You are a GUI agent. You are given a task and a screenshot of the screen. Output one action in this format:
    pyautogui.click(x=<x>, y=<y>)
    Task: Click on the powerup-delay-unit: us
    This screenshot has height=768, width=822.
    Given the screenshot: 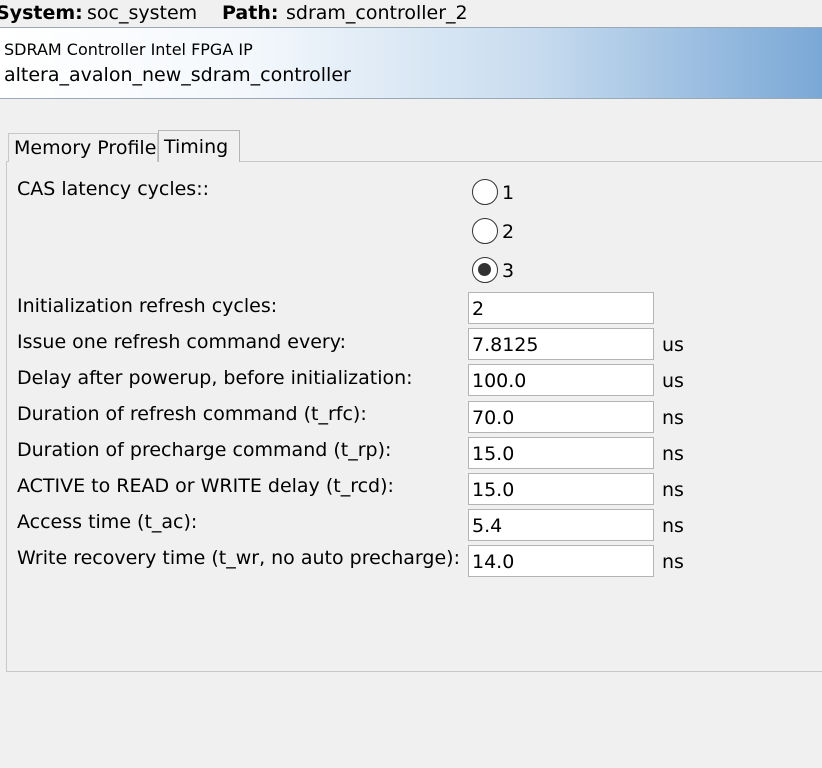 What is the action you would take?
    pyautogui.click(x=673, y=381)
    